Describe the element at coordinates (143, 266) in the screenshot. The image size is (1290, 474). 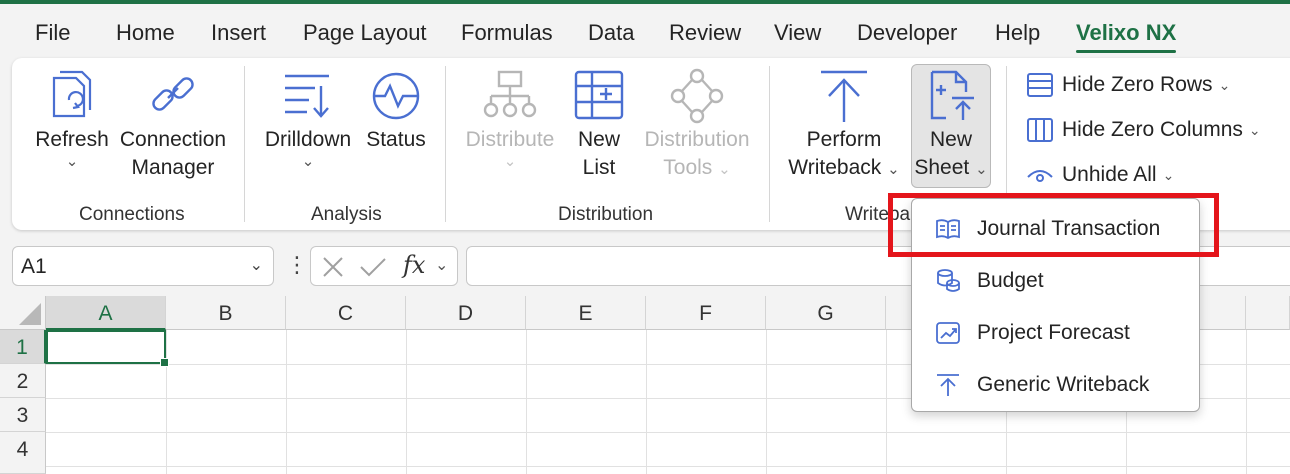
I see `name-box: A1 ⌄` at that location.